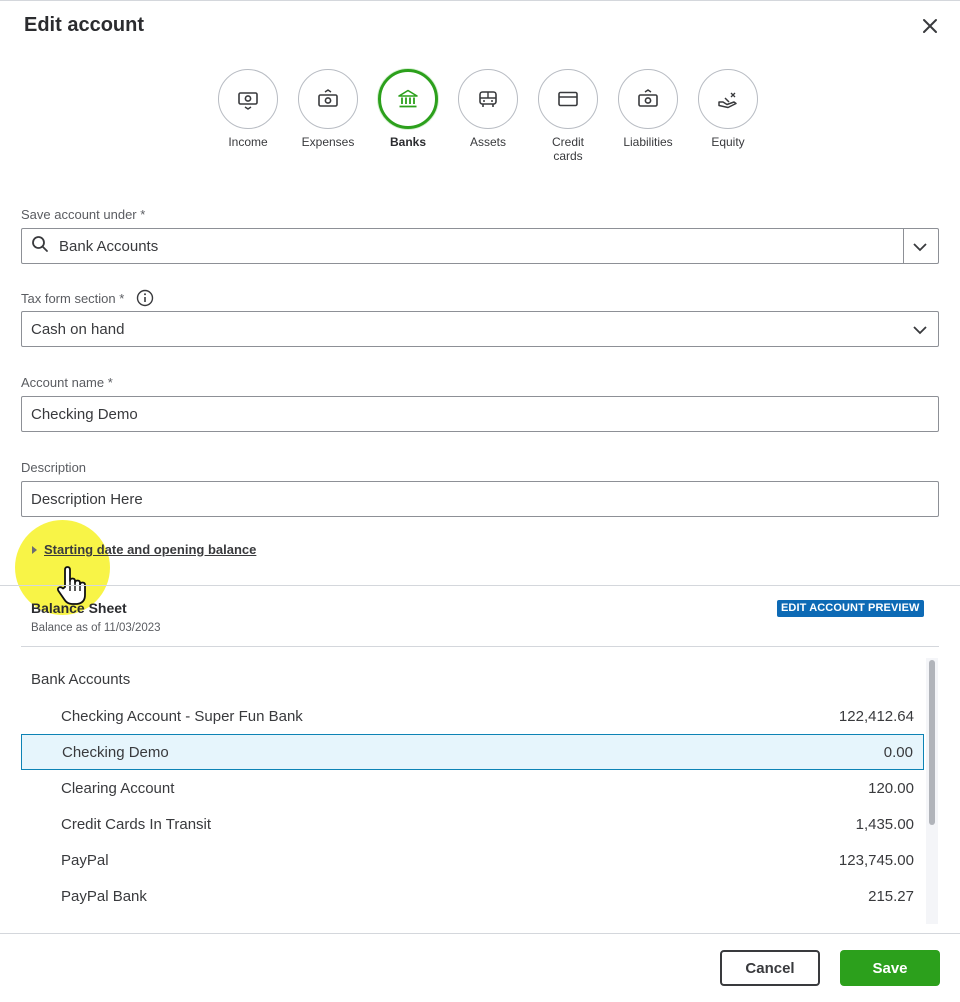 The image size is (960, 1002). I want to click on account-type-credit-cards: Credit cards, so click(568, 116).